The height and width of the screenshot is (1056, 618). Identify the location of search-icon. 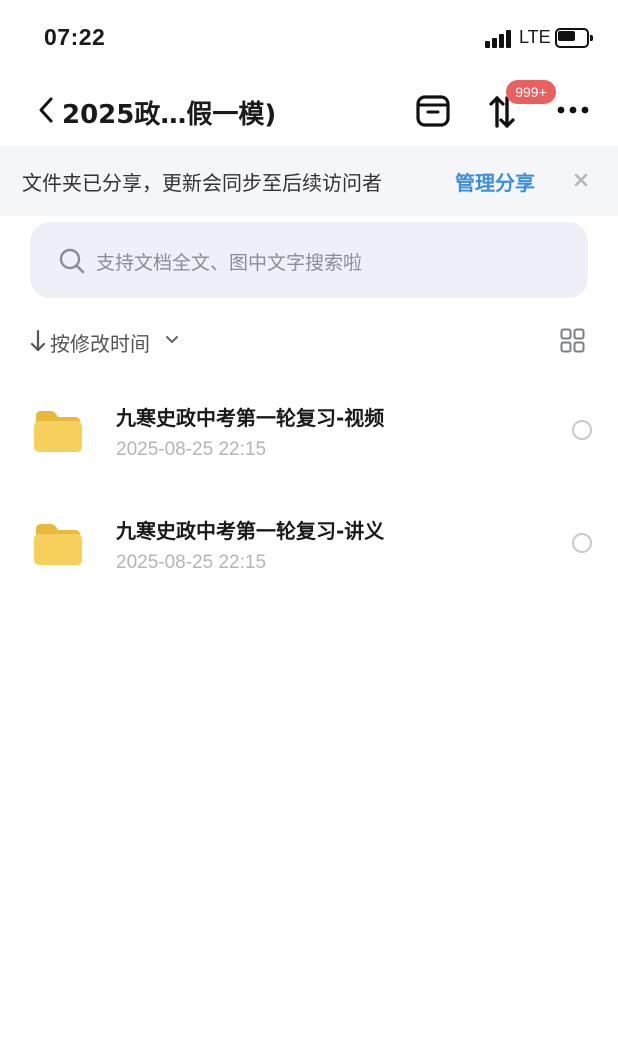
(72, 261).